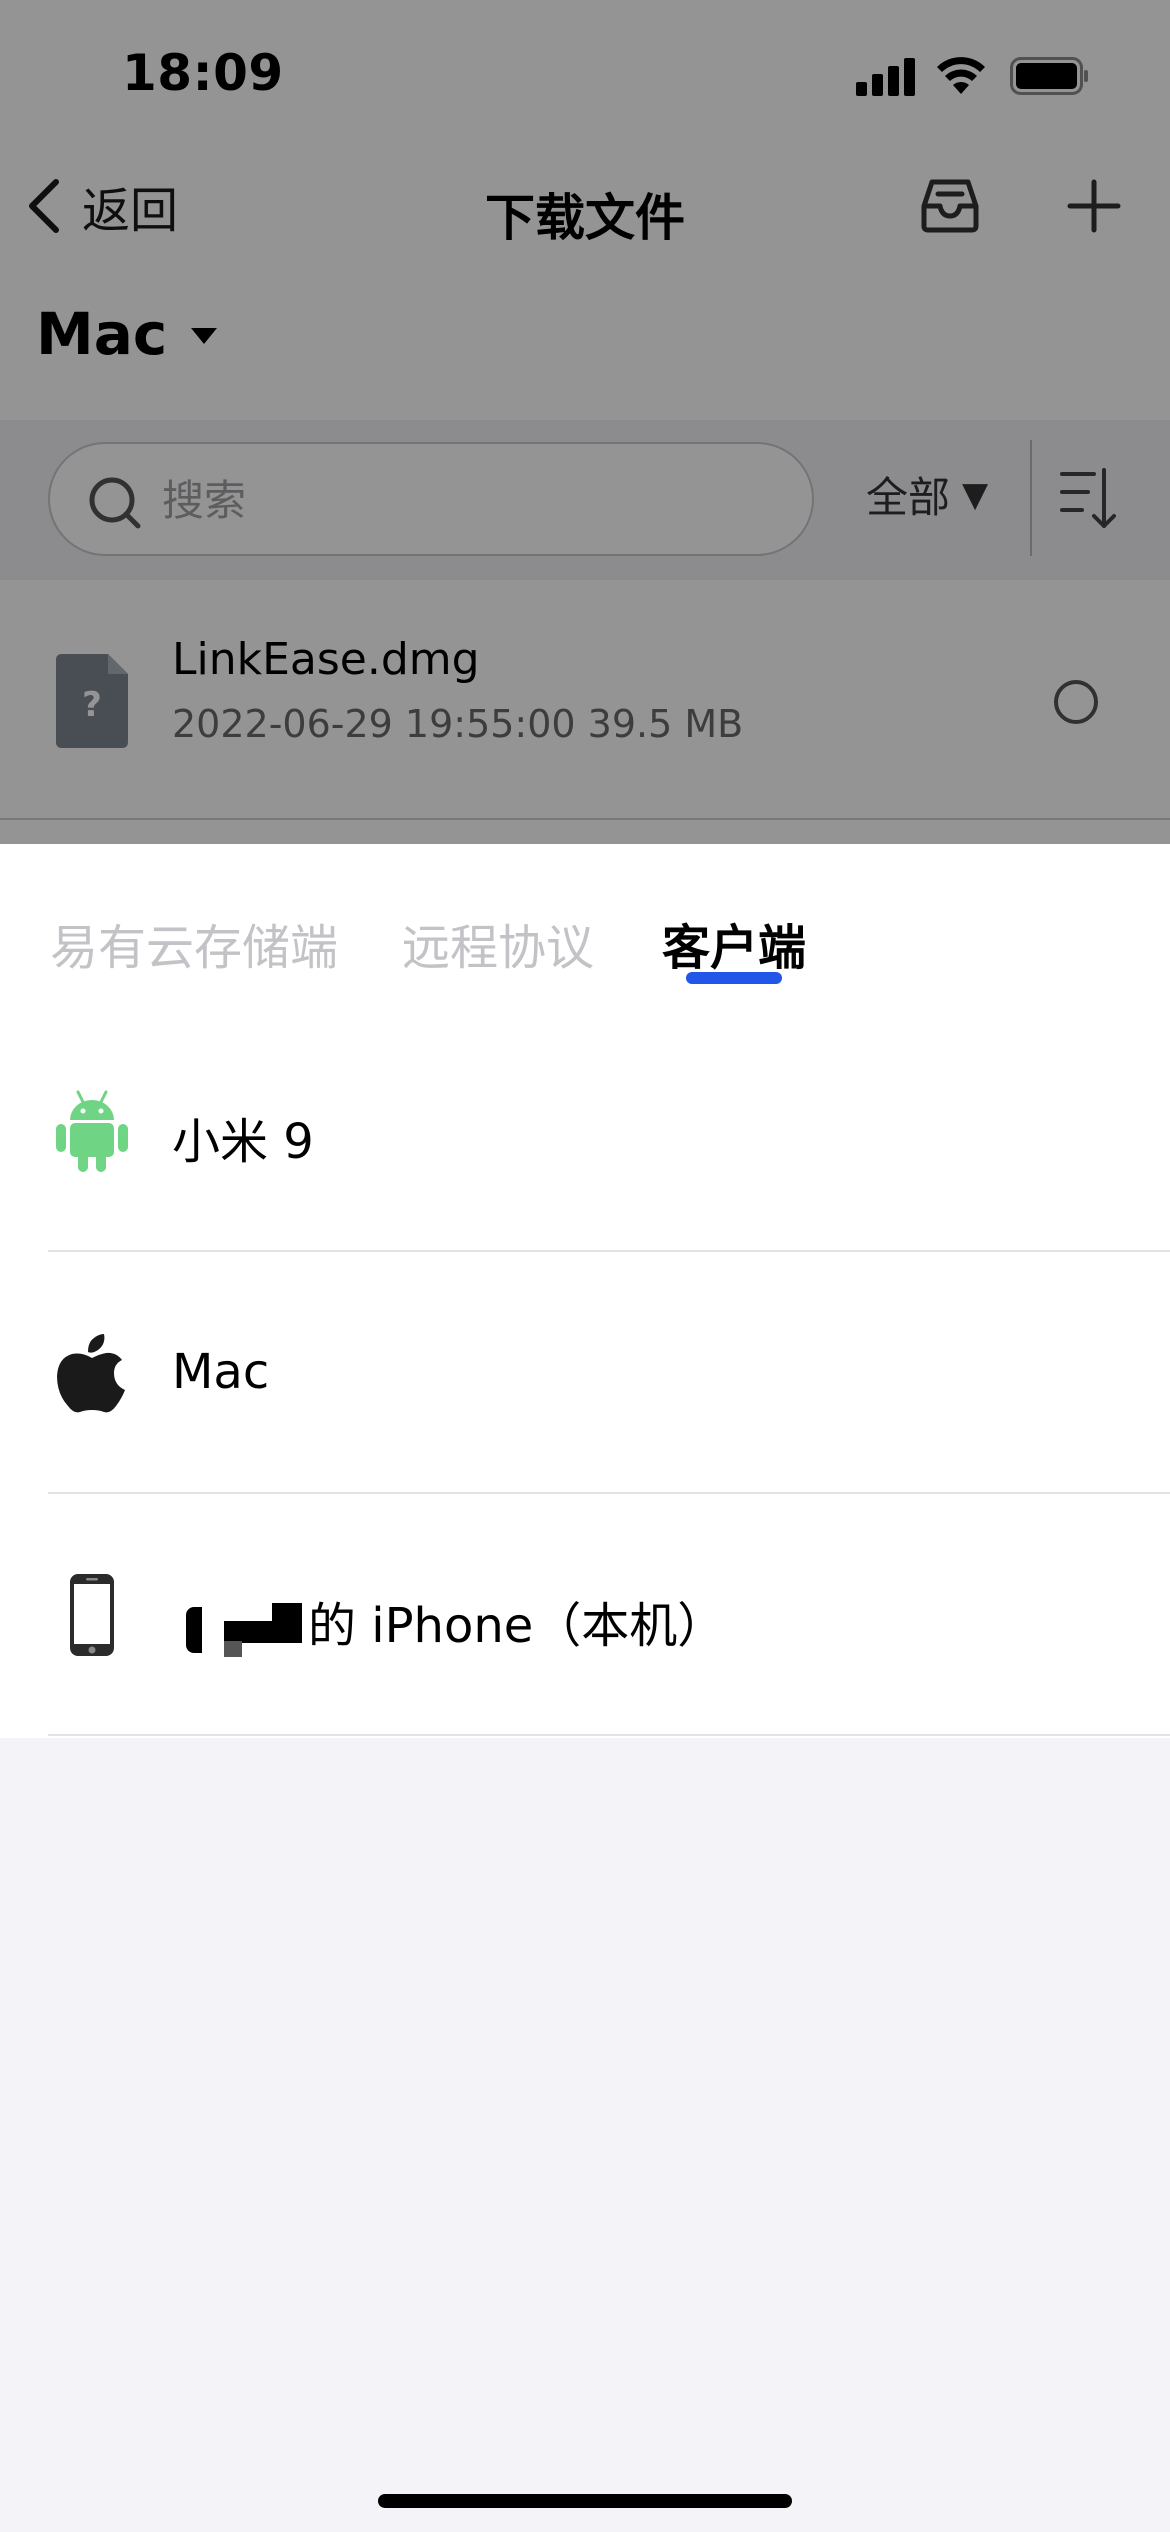  I want to click on tab-cloud-storage: 易有云存储端, so click(194, 943).